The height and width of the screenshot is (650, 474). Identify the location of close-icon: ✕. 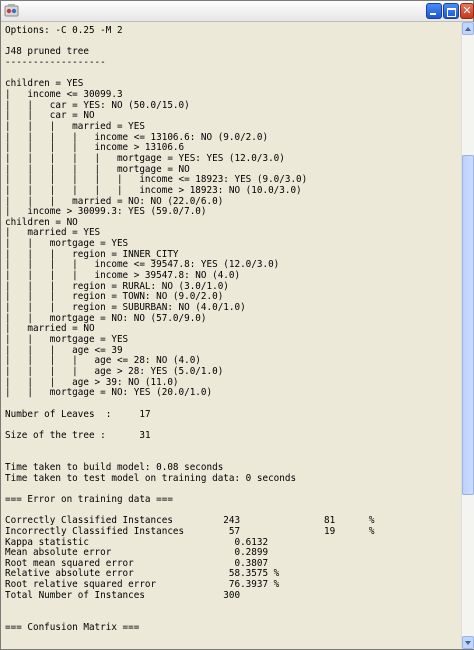
(467, 10).